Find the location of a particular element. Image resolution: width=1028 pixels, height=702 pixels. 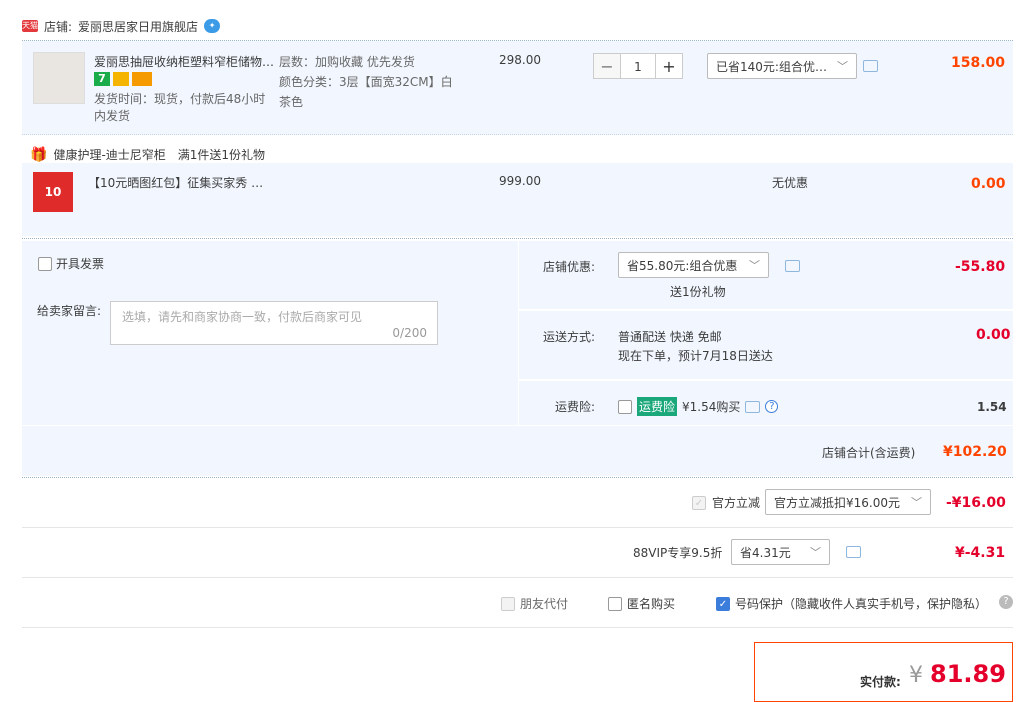

official-discount-select-value: 官方立减抵扣¥16.00元 is located at coordinates (837, 502).